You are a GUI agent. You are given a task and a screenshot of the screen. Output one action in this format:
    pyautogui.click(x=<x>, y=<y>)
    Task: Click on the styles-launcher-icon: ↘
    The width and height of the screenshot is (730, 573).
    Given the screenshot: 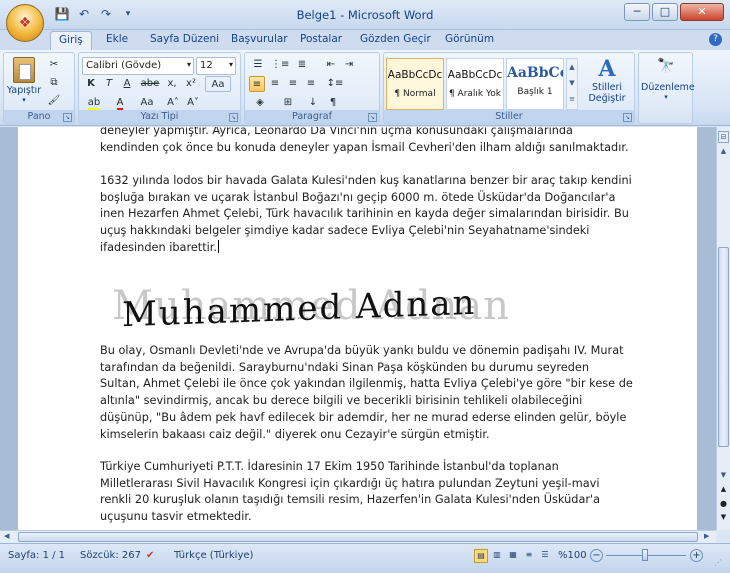 What is the action you would take?
    pyautogui.click(x=627, y=117)
    